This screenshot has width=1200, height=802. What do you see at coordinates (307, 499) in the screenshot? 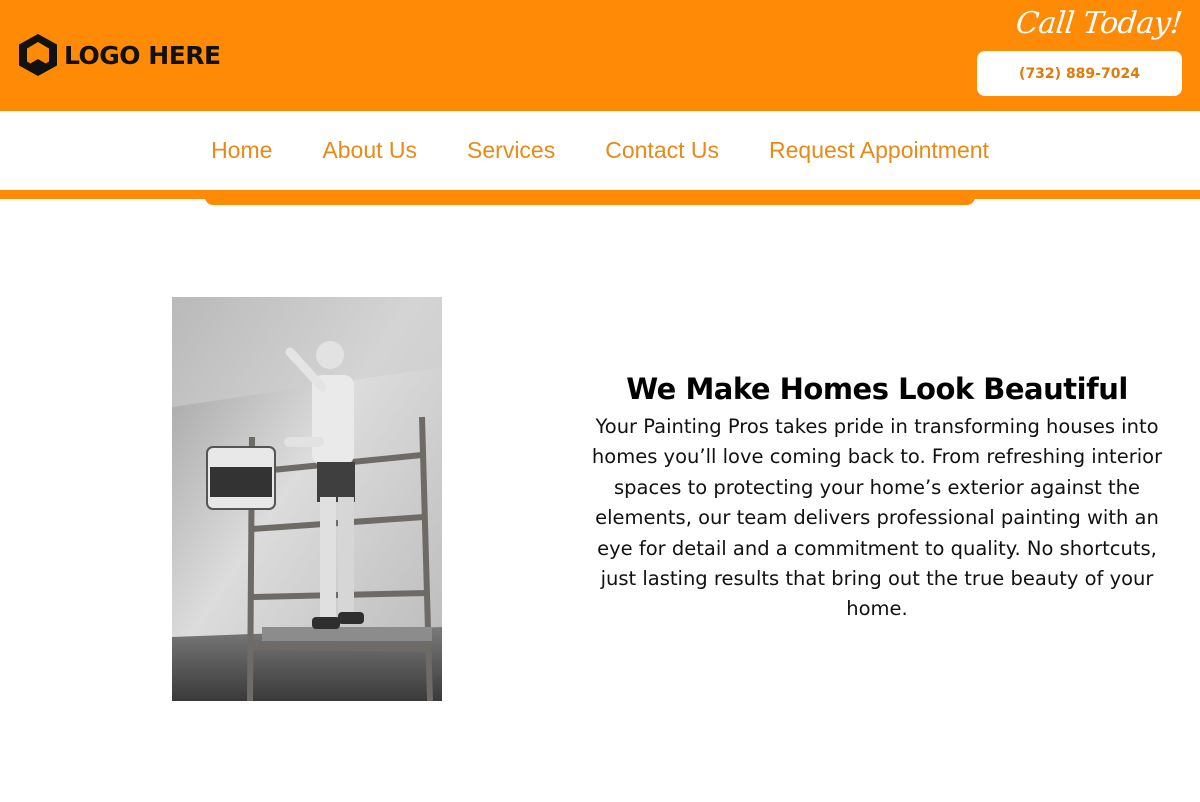
I see `painter-on-scaffold-photo` at bounding box center [307, 499].